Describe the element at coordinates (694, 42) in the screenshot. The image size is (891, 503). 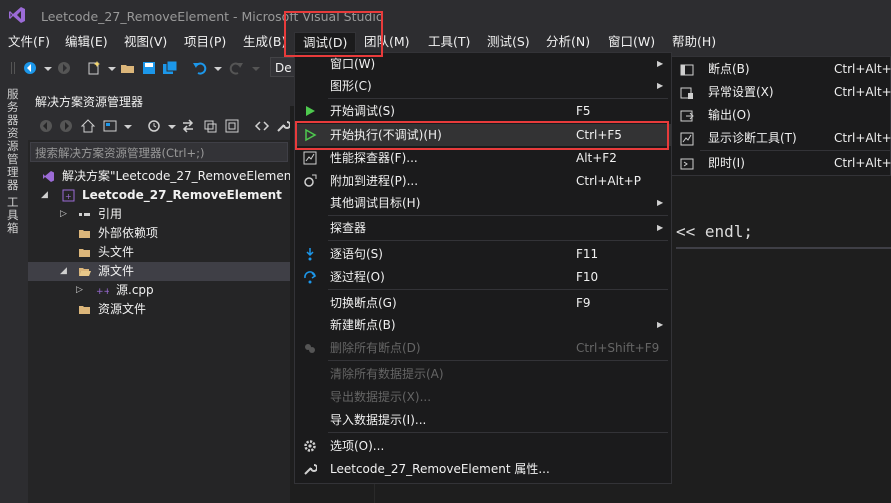
I see `menu-help: 帮助(H)` at that location.